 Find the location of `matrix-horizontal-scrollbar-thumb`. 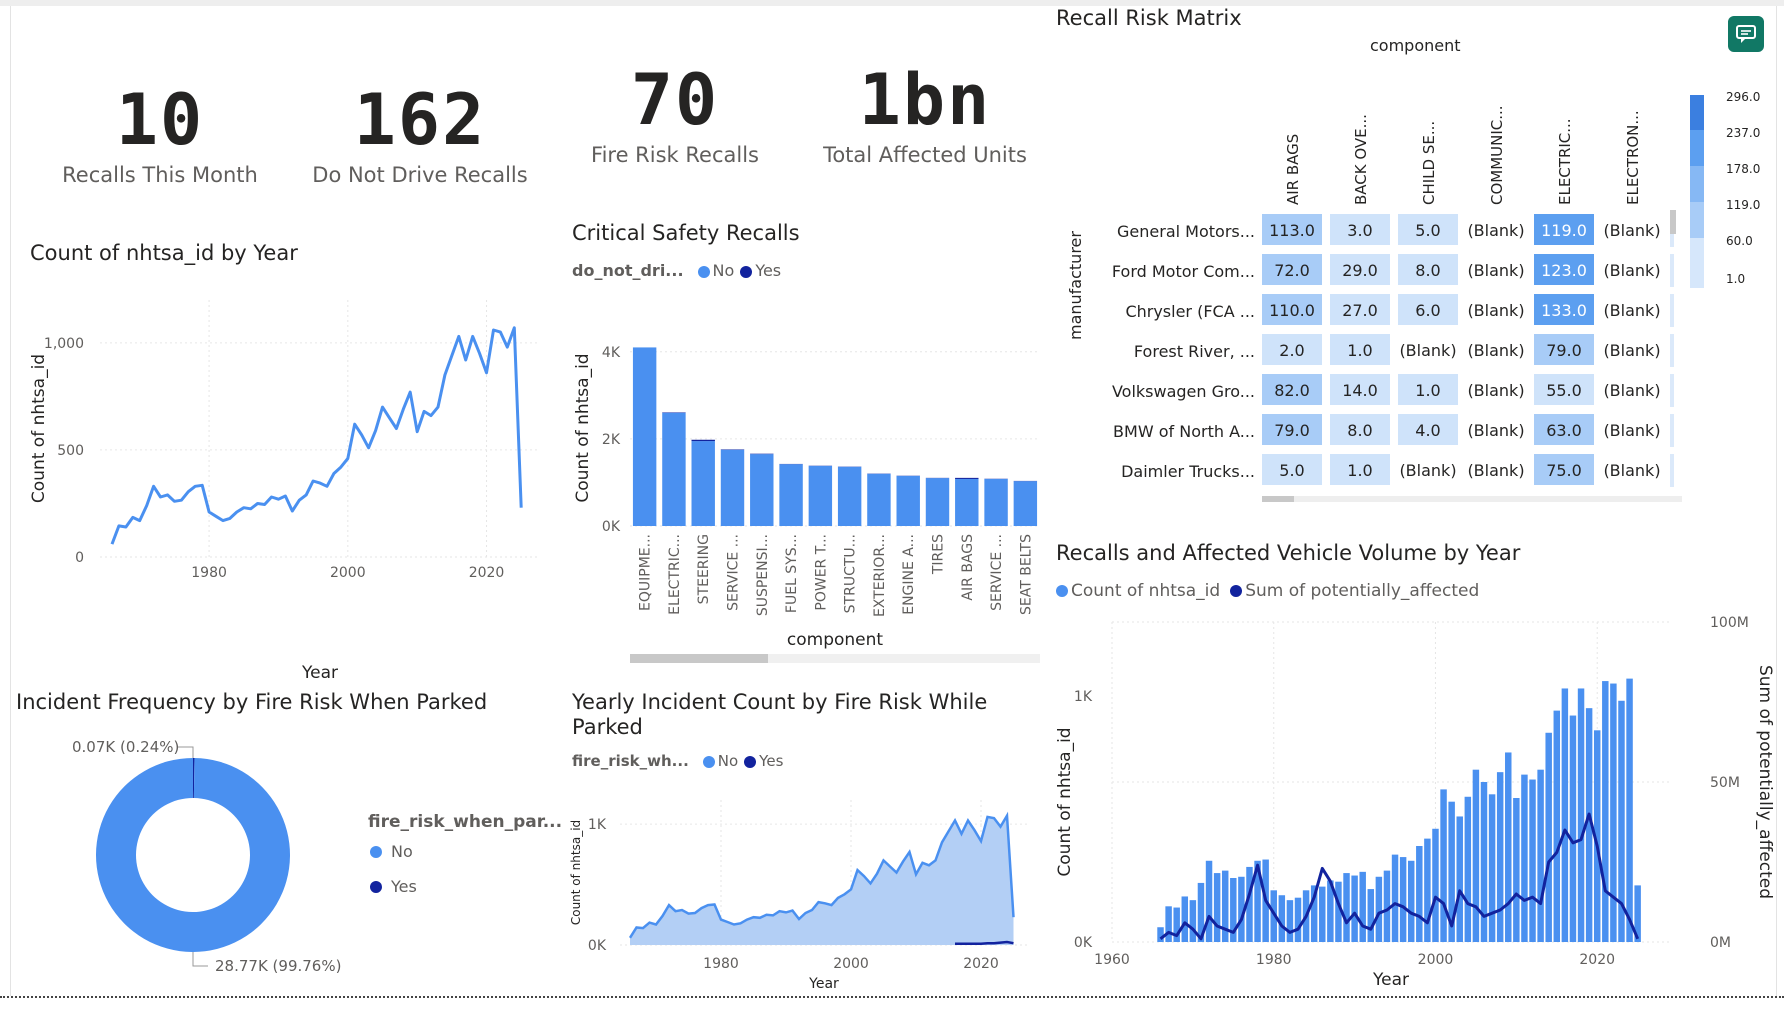

matrix-horizontal-scrollbar-thumb is located at coordinates (1278, 499).